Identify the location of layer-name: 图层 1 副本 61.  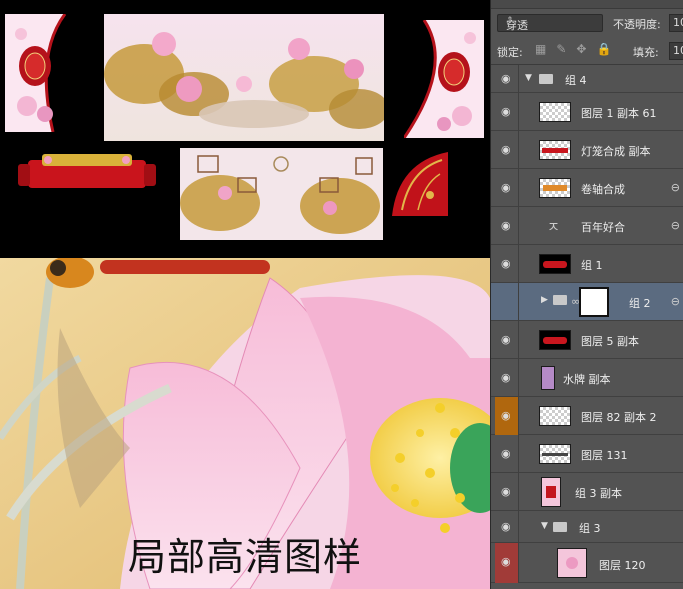
(619, 113).